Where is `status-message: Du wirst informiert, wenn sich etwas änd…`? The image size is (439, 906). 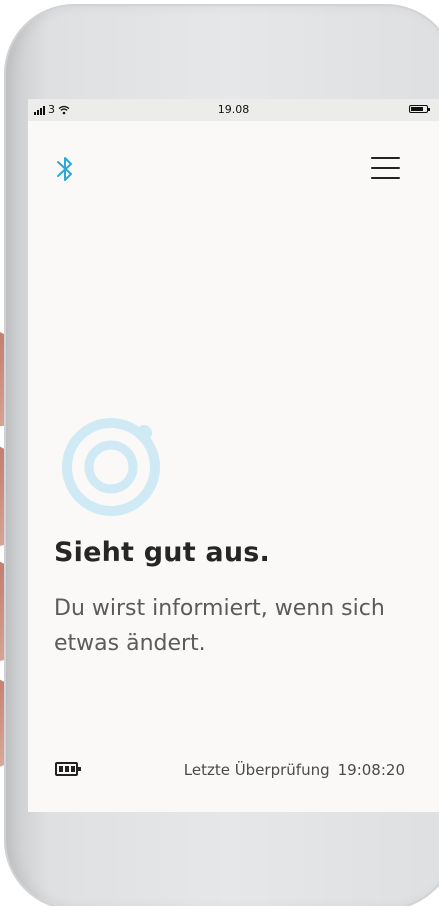 status-message: Du wirst informiert, wenn sich etwas änd… is located at coordinates (219, 626).